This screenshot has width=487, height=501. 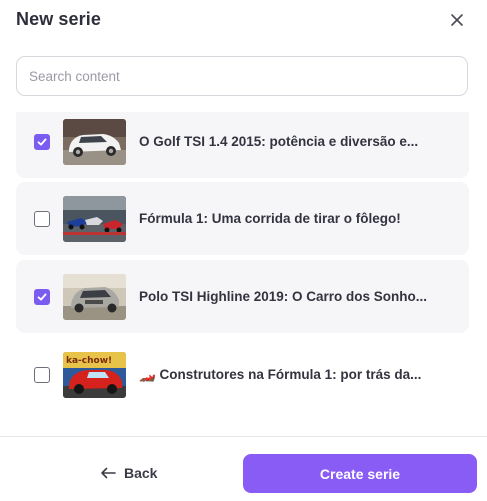 I want to click on close-icon, so click(x=457, y=20).